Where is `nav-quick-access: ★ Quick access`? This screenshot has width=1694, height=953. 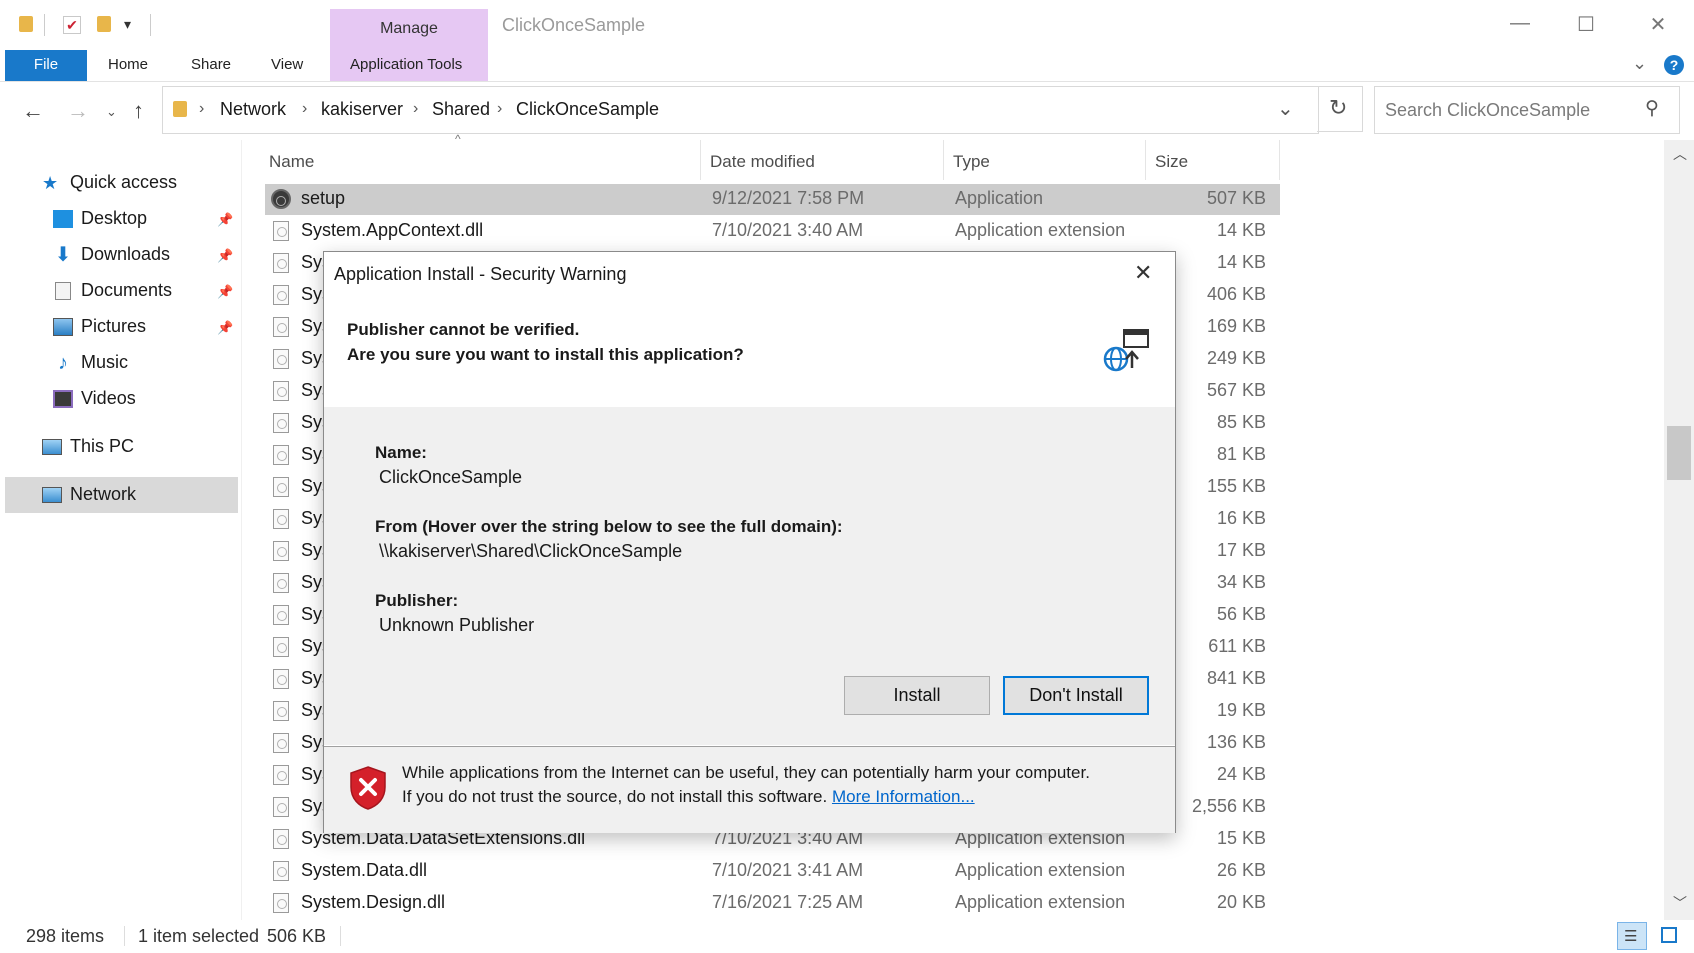 nav-quick-access: ★ Quick access is located at coordinates (109, 182).